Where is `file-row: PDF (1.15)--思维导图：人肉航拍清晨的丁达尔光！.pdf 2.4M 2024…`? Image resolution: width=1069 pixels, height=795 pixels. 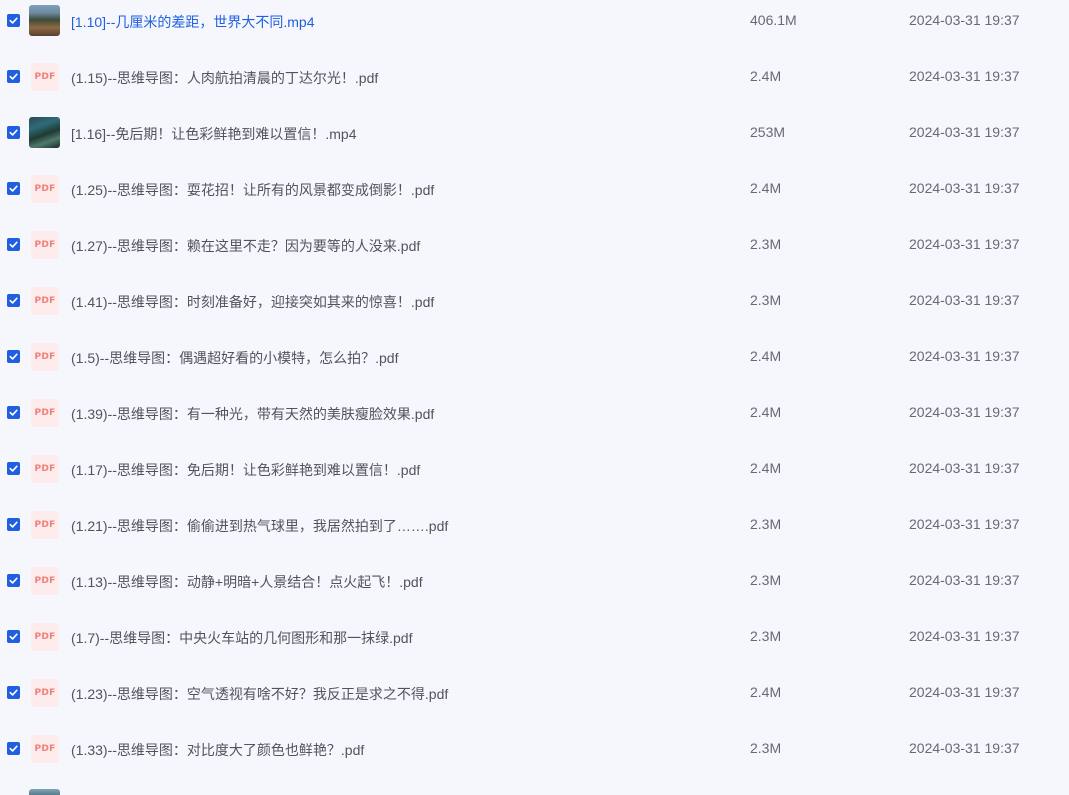
file-row: PDF (1.15)--思维导图：人肉航拍清晨的丁达尔光！.pdf 2.4M 2024… is located at coordinates (534, 84).